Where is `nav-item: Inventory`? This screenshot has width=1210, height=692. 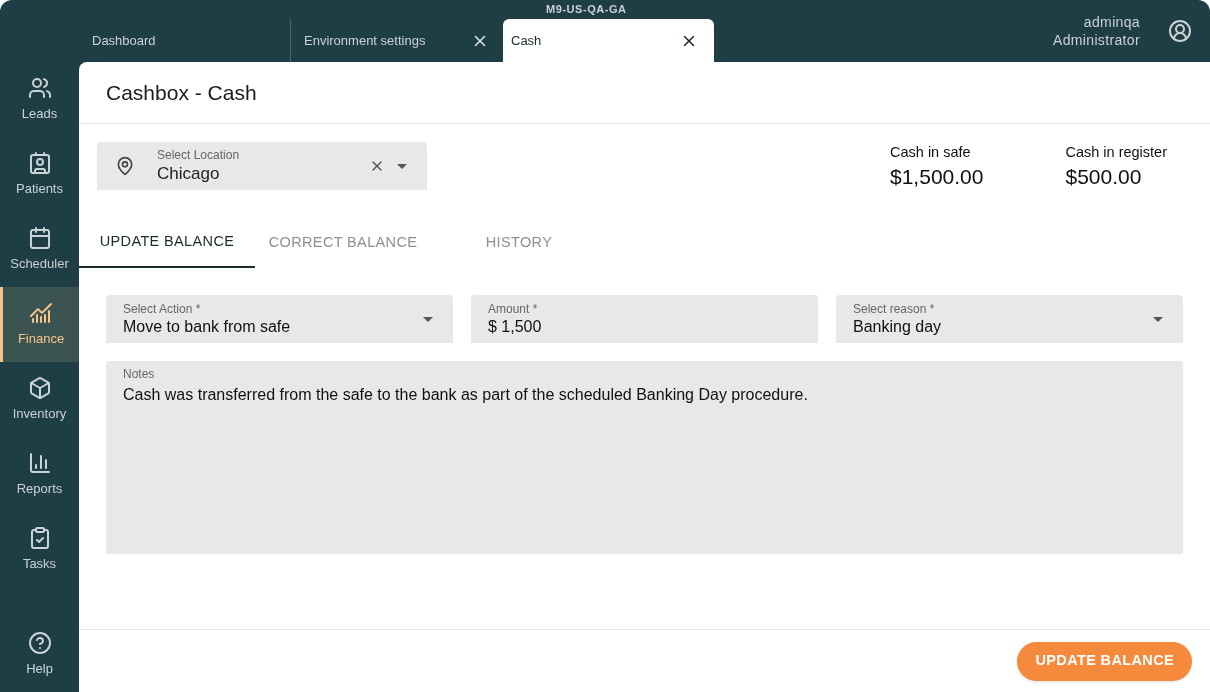
nav-item: Inventory is located at coordinates (39, 399).